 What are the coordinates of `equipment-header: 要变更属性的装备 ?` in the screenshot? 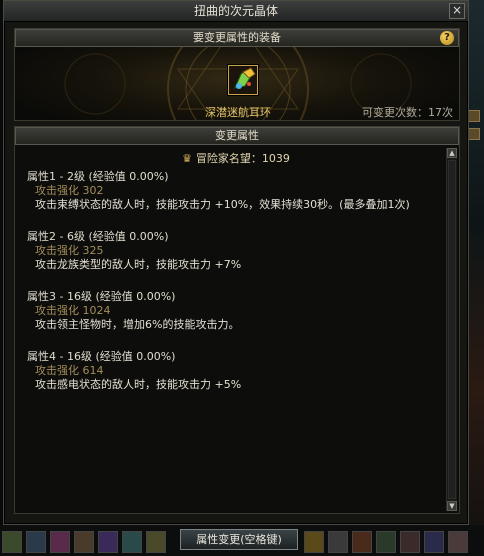 It's located at (237, 38).